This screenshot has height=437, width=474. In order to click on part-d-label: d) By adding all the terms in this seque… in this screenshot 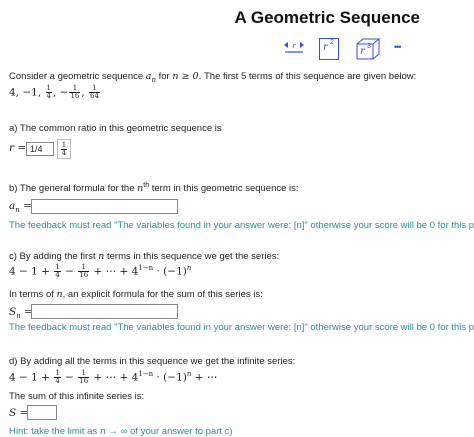, I will do `click(152, 361)`.